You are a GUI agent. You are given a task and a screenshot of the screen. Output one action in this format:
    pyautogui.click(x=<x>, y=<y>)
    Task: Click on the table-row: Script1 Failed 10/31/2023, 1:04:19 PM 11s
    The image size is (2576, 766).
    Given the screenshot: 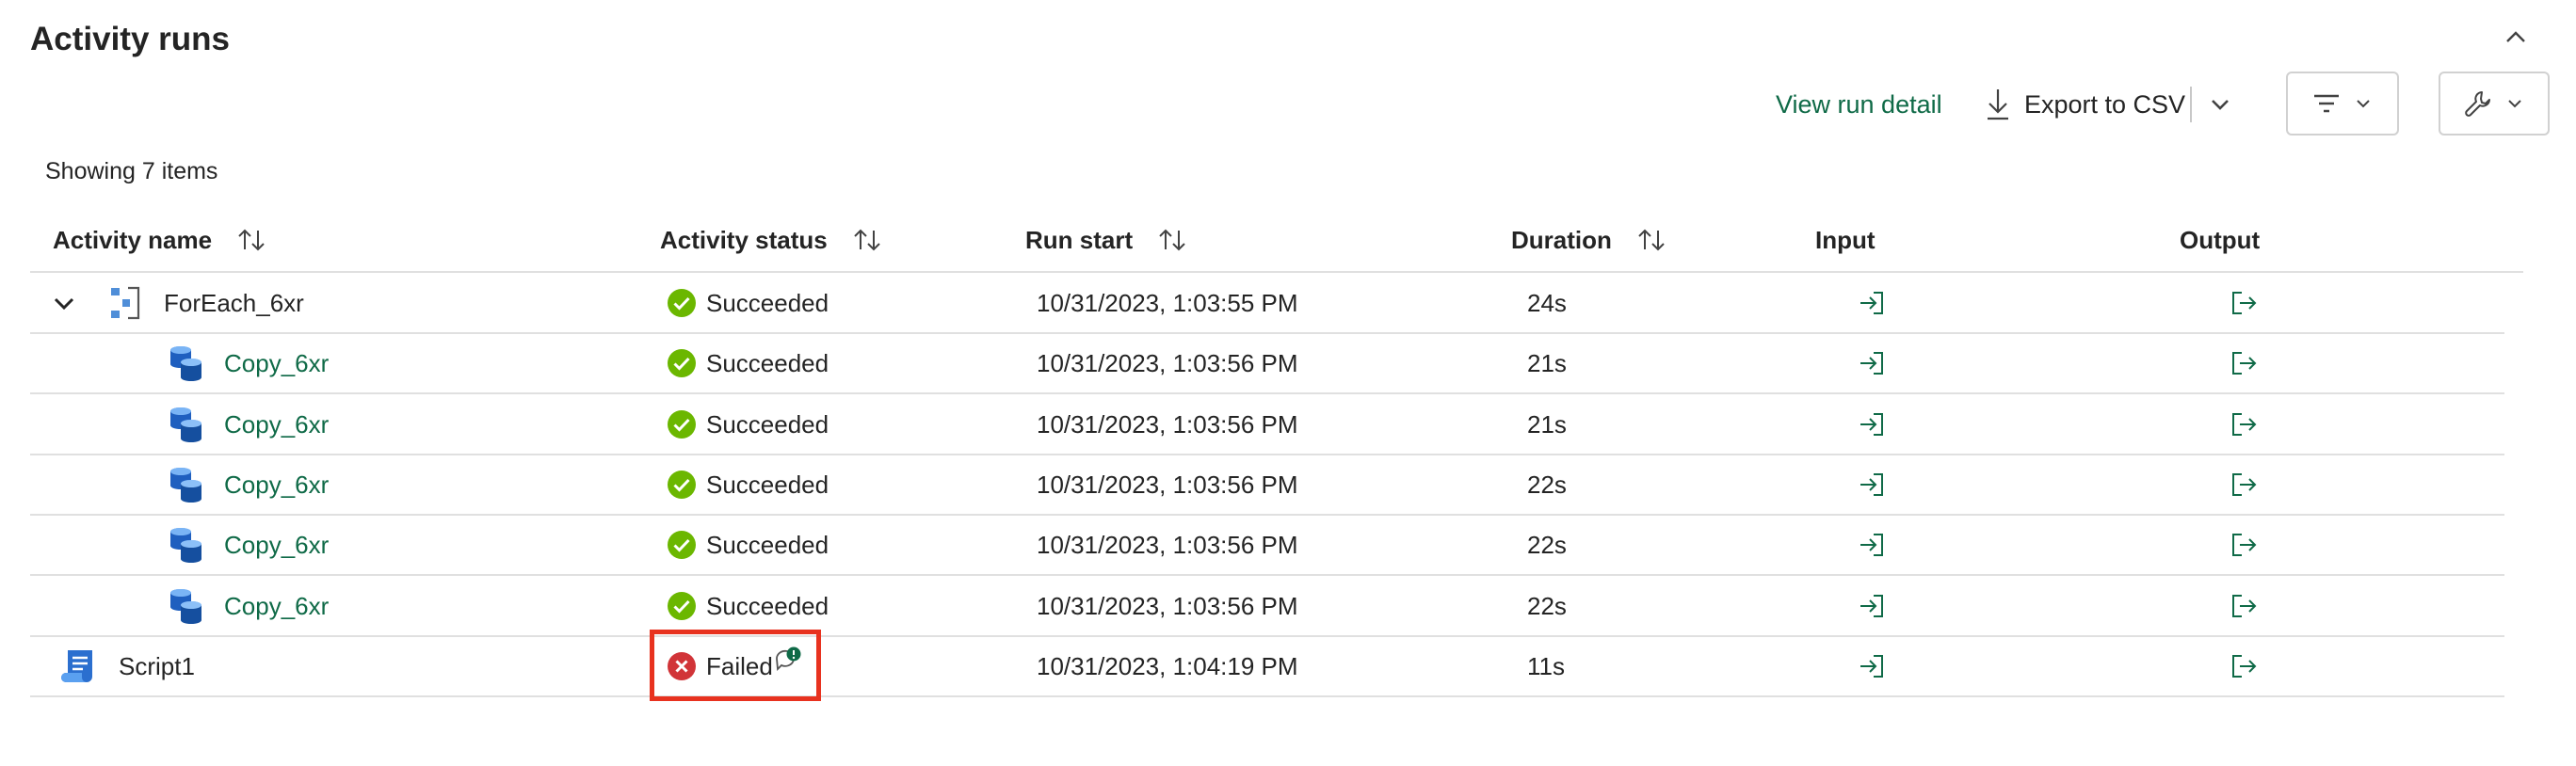 What is the action you would take?
    pyautogui.click(x=1267, y=666)
    